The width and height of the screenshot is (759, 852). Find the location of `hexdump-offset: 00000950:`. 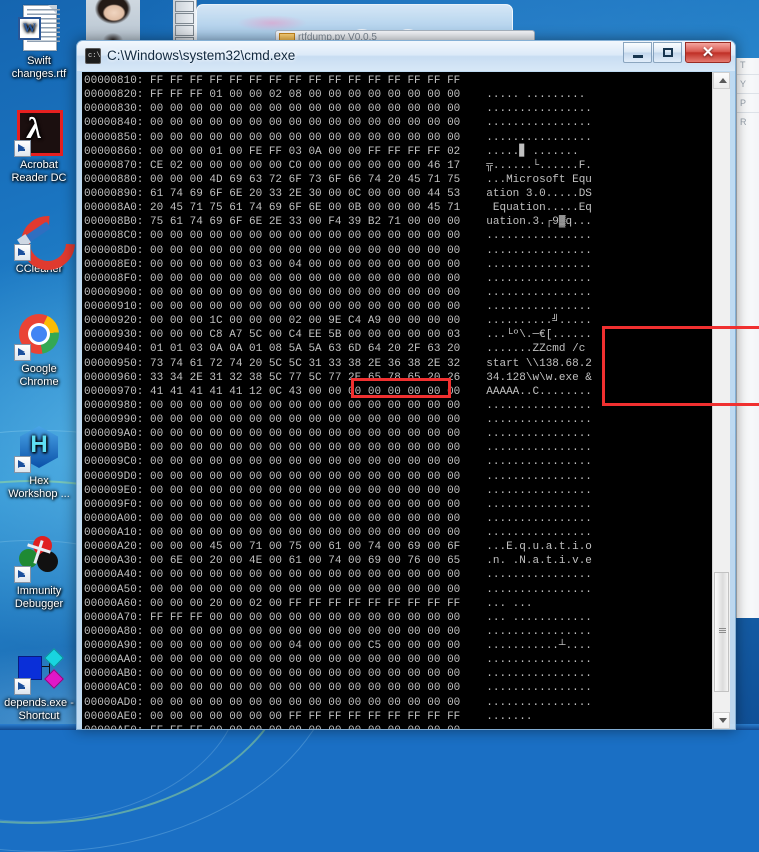

hexdump-offset: 00000950: is located at coordinates (117, 363).